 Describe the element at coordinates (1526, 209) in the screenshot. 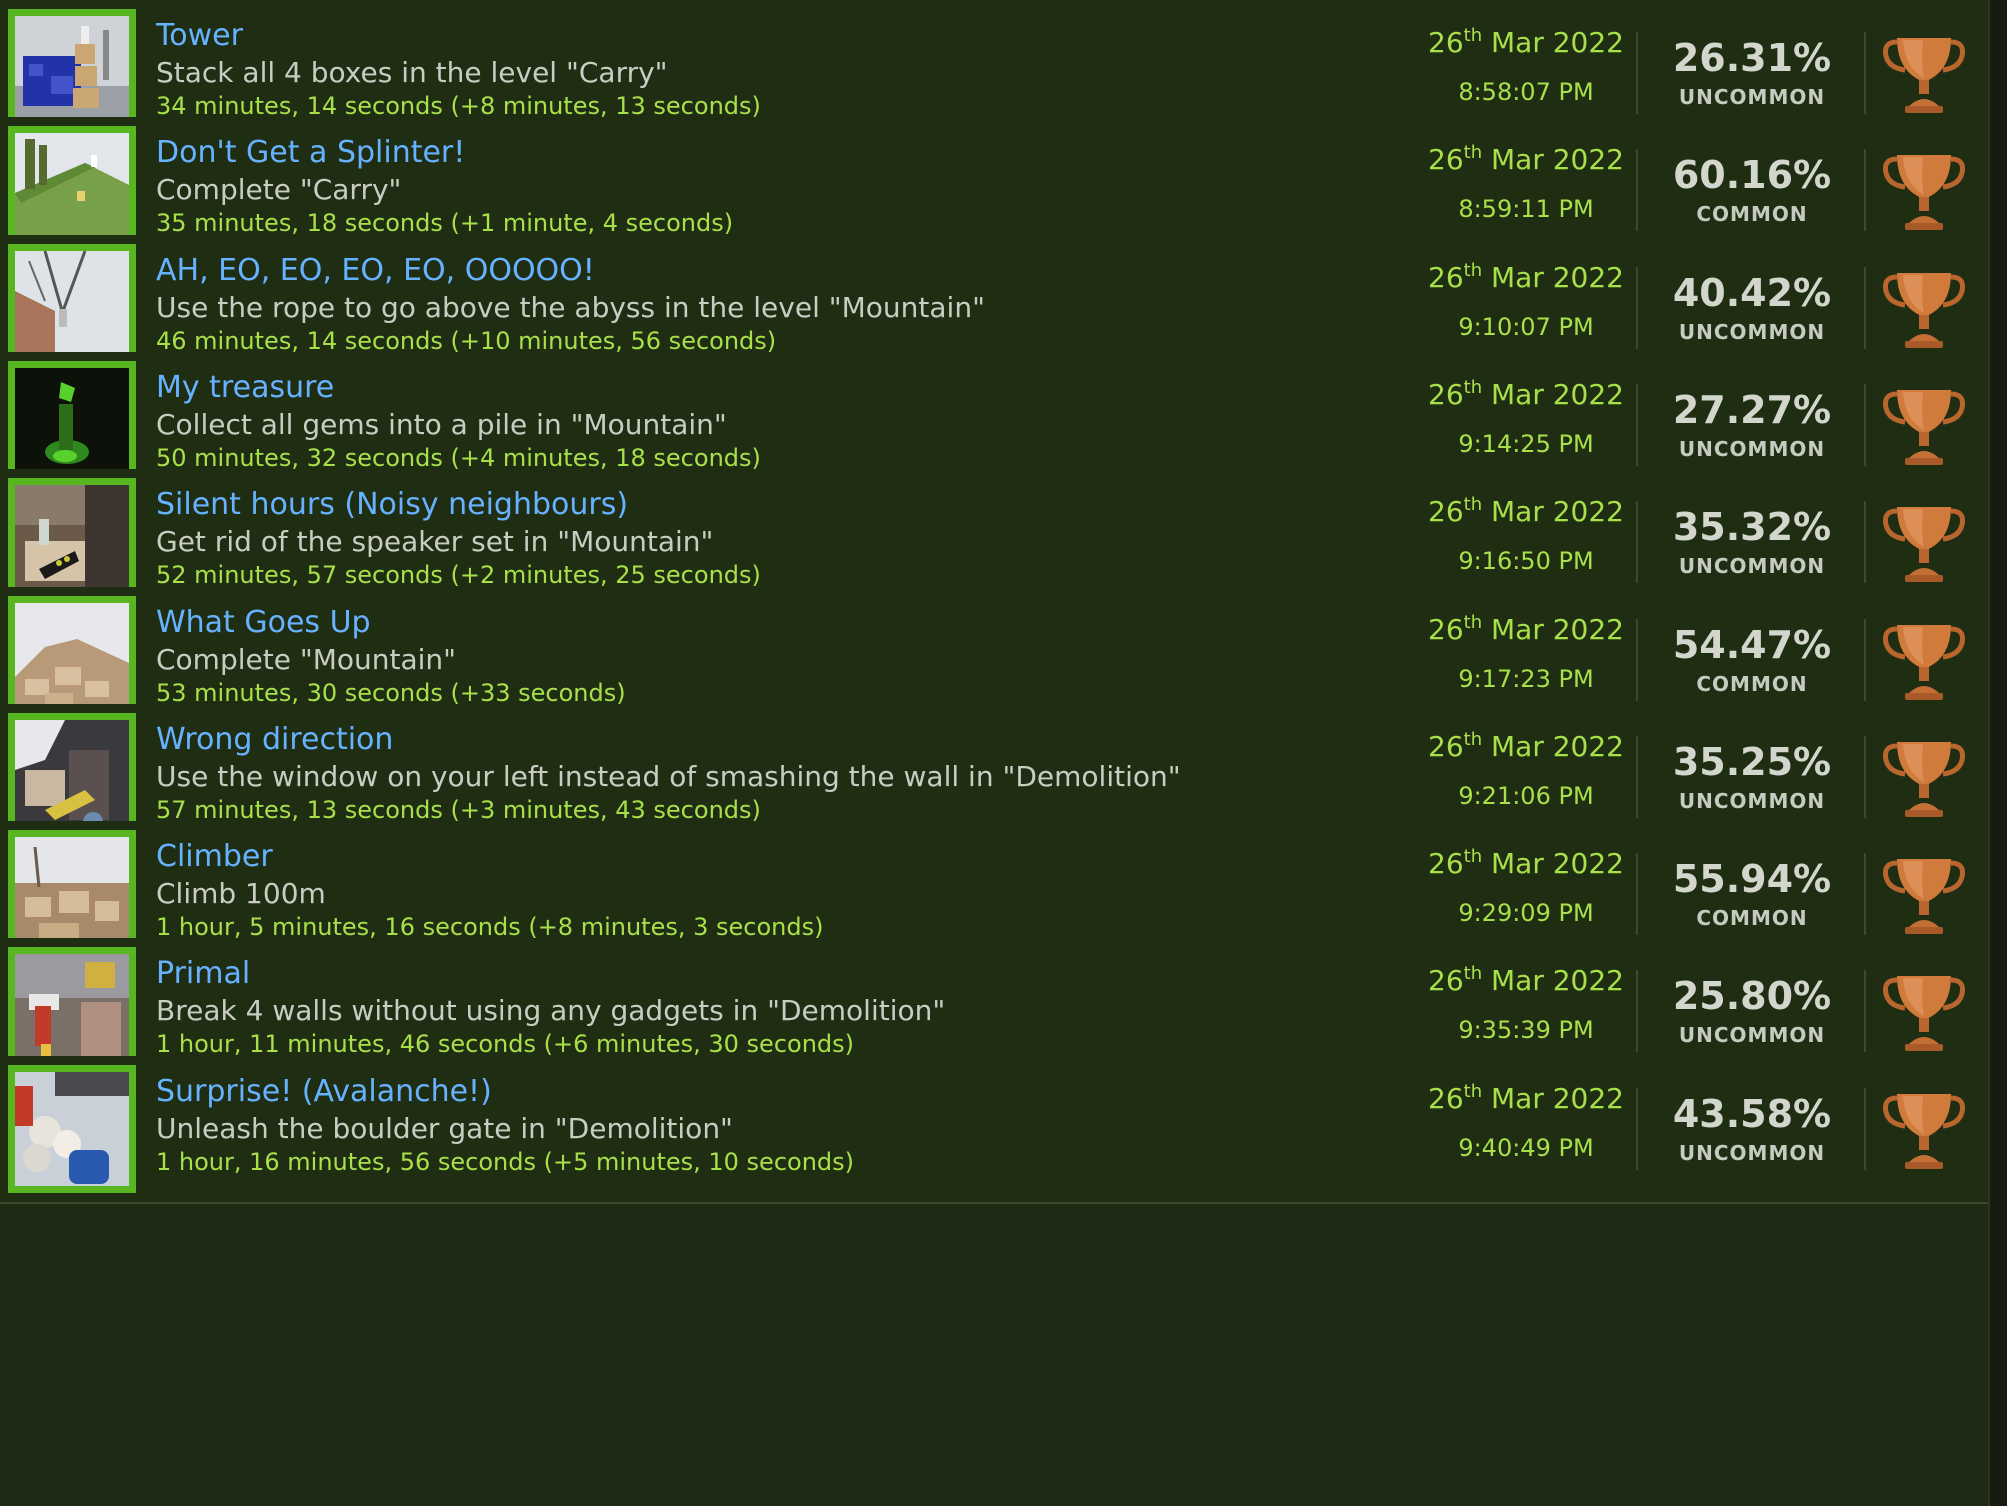

I see `unlock-time: 8:59:11 PM` at that location.